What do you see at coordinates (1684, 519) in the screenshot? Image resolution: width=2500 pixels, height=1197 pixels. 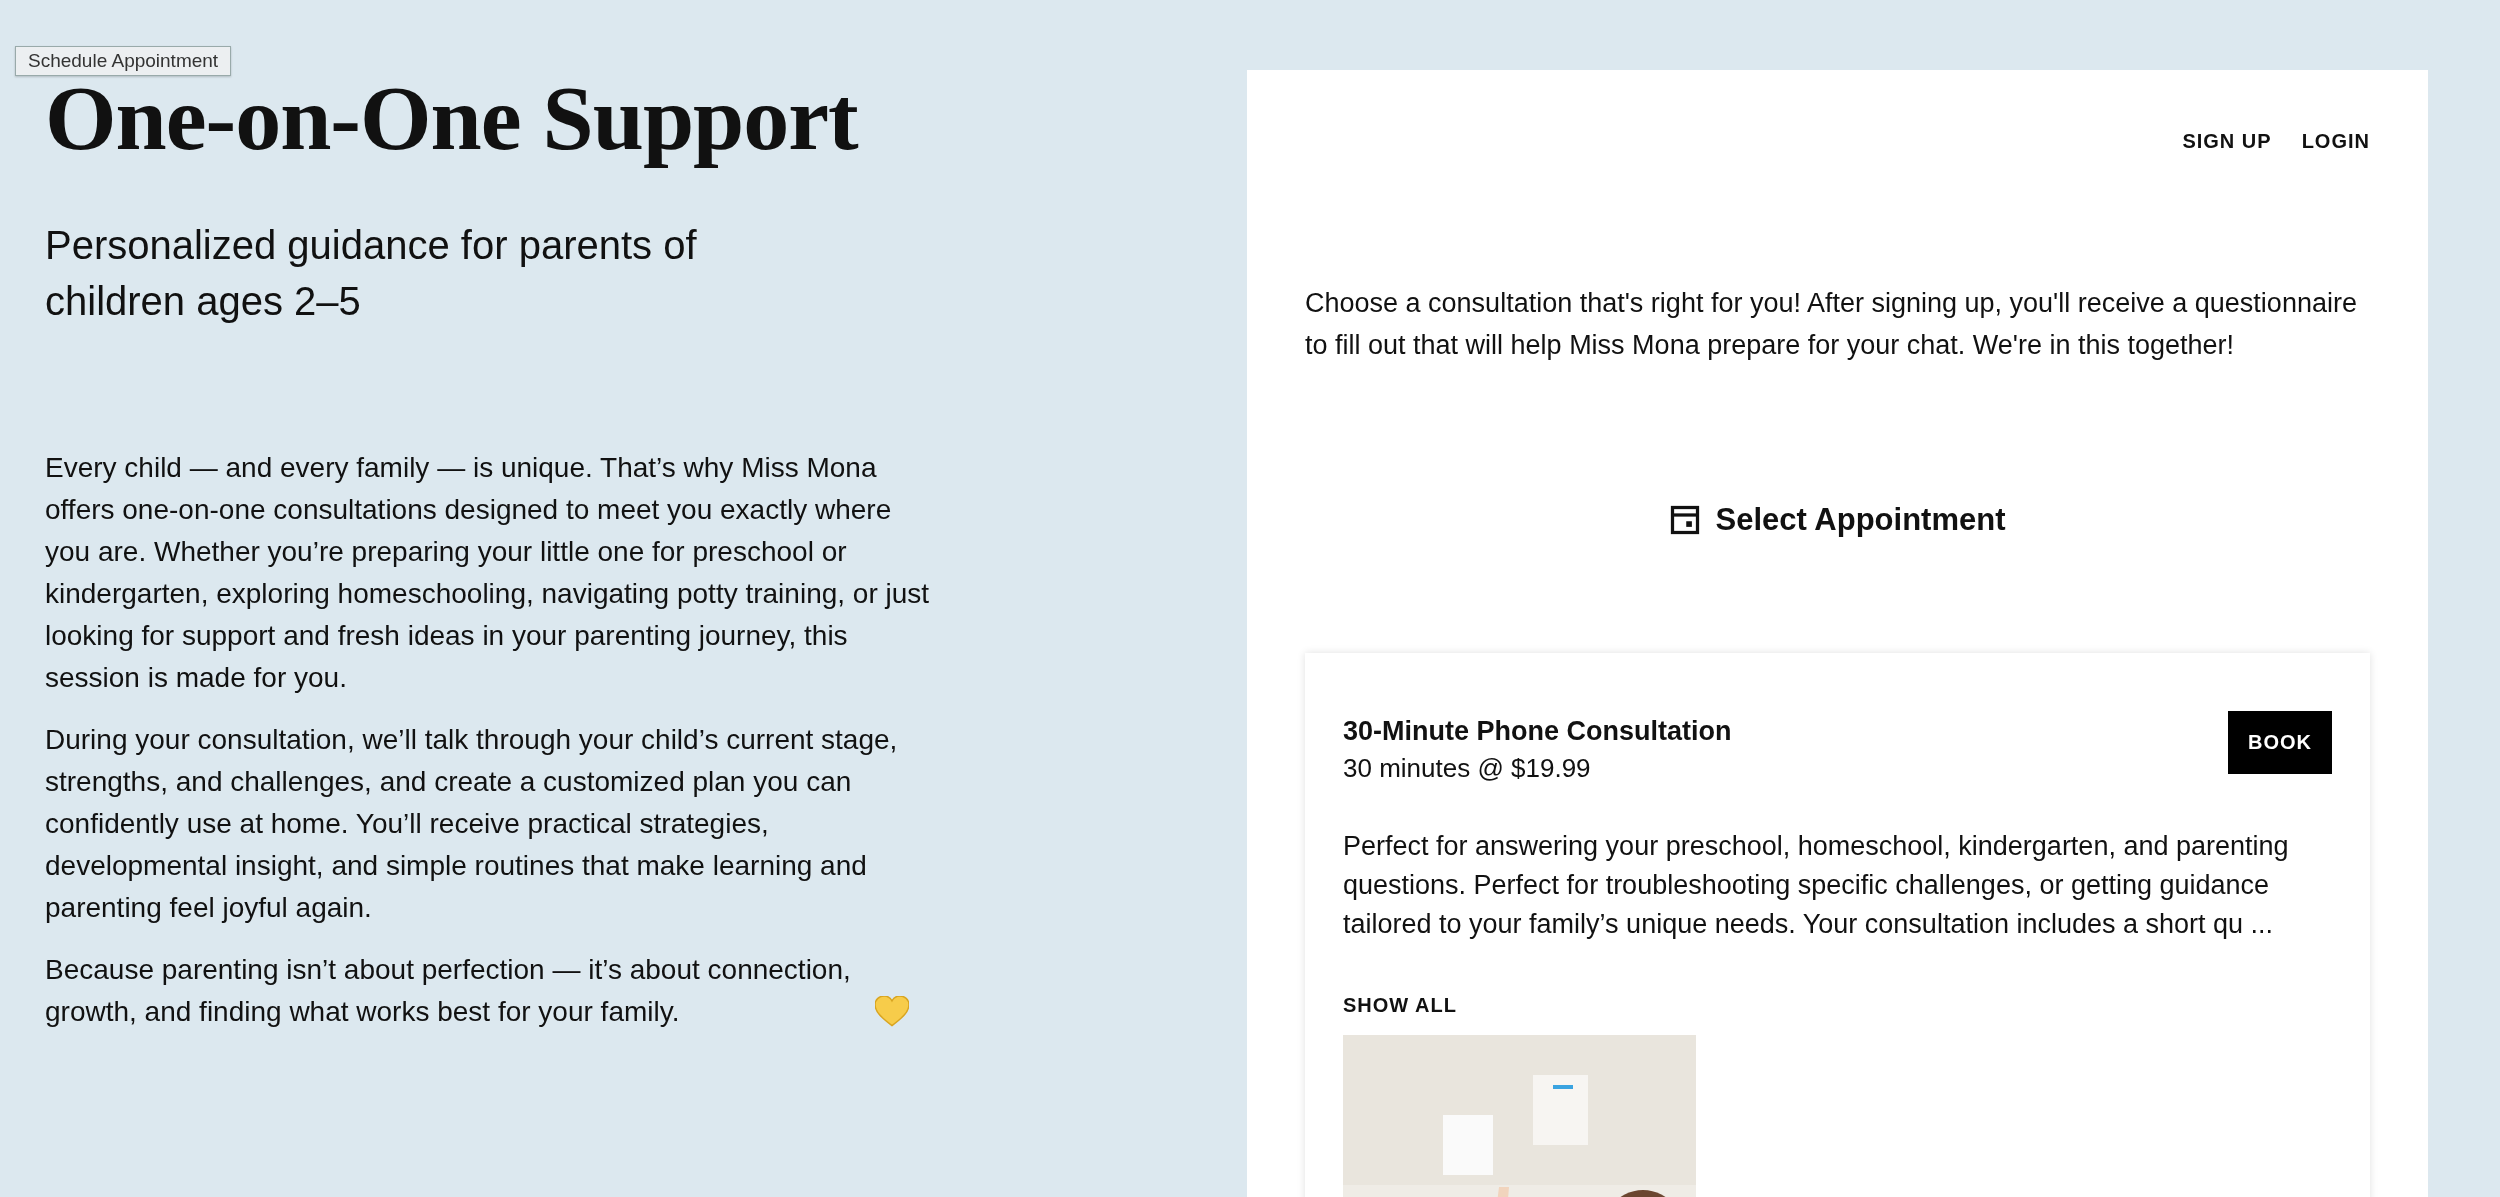 I see `calendar-icon` at bounding box center [1684, 519].